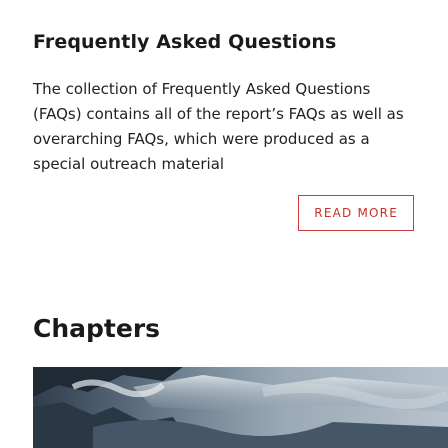 The width and height of the screenshot is (448, 448). I want to click on chapters-title: Chapters, so click(97, 328).